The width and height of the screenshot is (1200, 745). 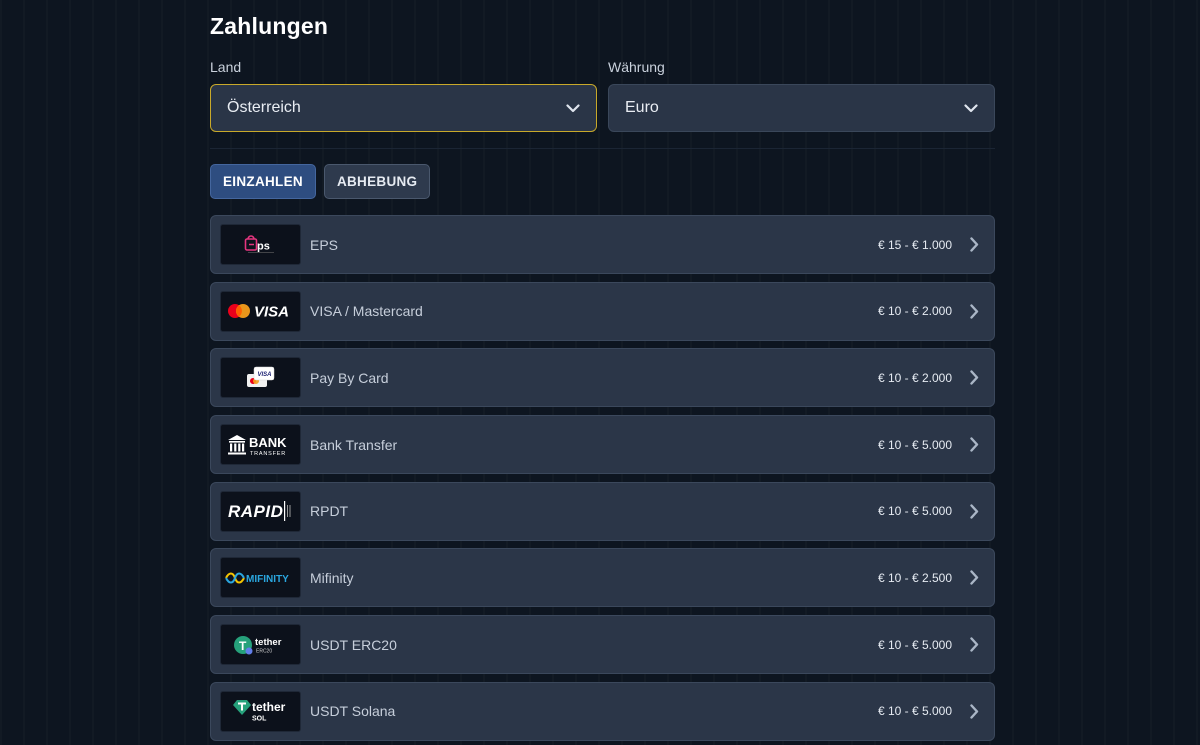 What do you see at coordinates (324, 244) in the screenshot?
I see `method-name: EPS` at bounding box center [324, 244].